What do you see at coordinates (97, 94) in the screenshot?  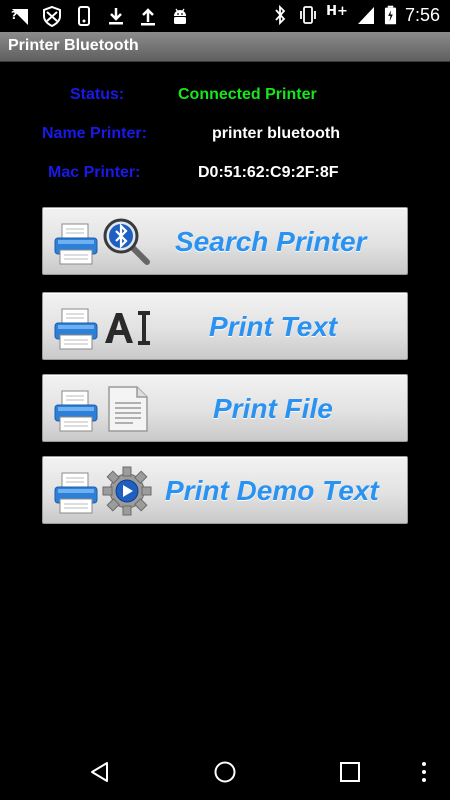 I see `status-label: Status:` at bounding box center [97, 94].